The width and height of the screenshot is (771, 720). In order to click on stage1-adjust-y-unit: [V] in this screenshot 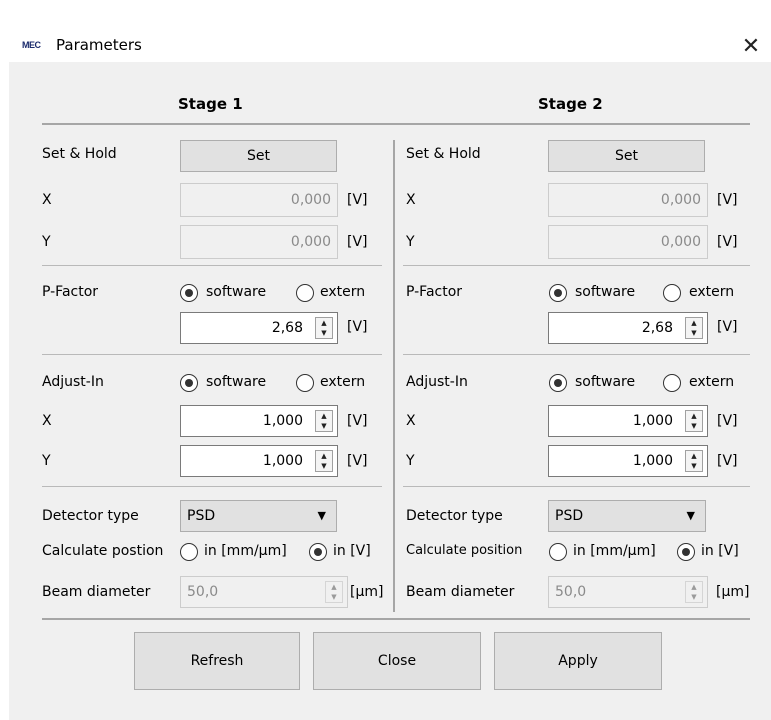, I will do `click(357, 461)`.